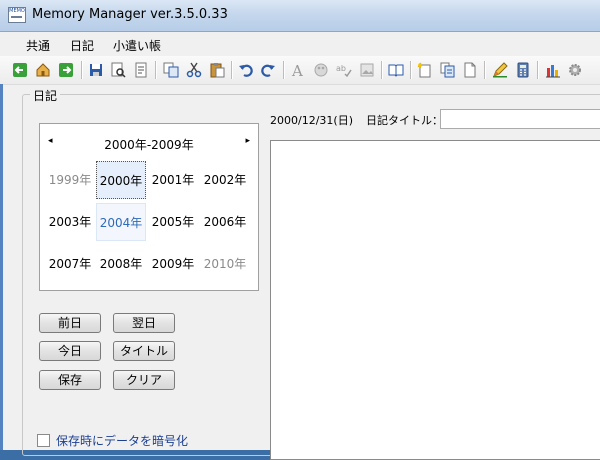  Describe the element at coordinates (70, 264) in the screenshot. I see `calendar-year-cell: 2007年` at that location.